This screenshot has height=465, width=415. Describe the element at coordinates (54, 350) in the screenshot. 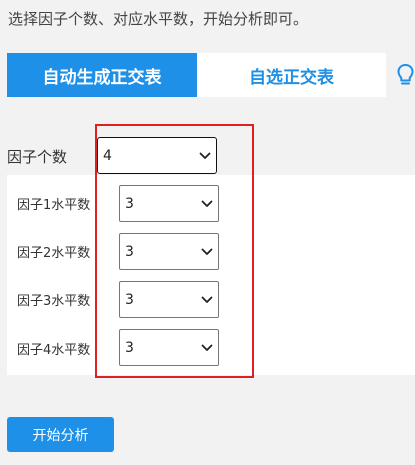

I see `factor-4-level-label: 因子4水平数` at that location.